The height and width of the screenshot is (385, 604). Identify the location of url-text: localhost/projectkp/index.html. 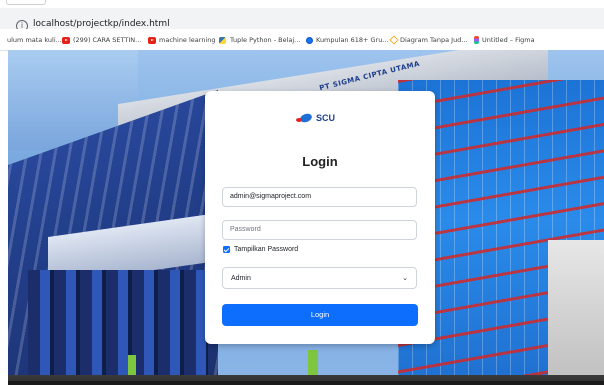
(101, 24).